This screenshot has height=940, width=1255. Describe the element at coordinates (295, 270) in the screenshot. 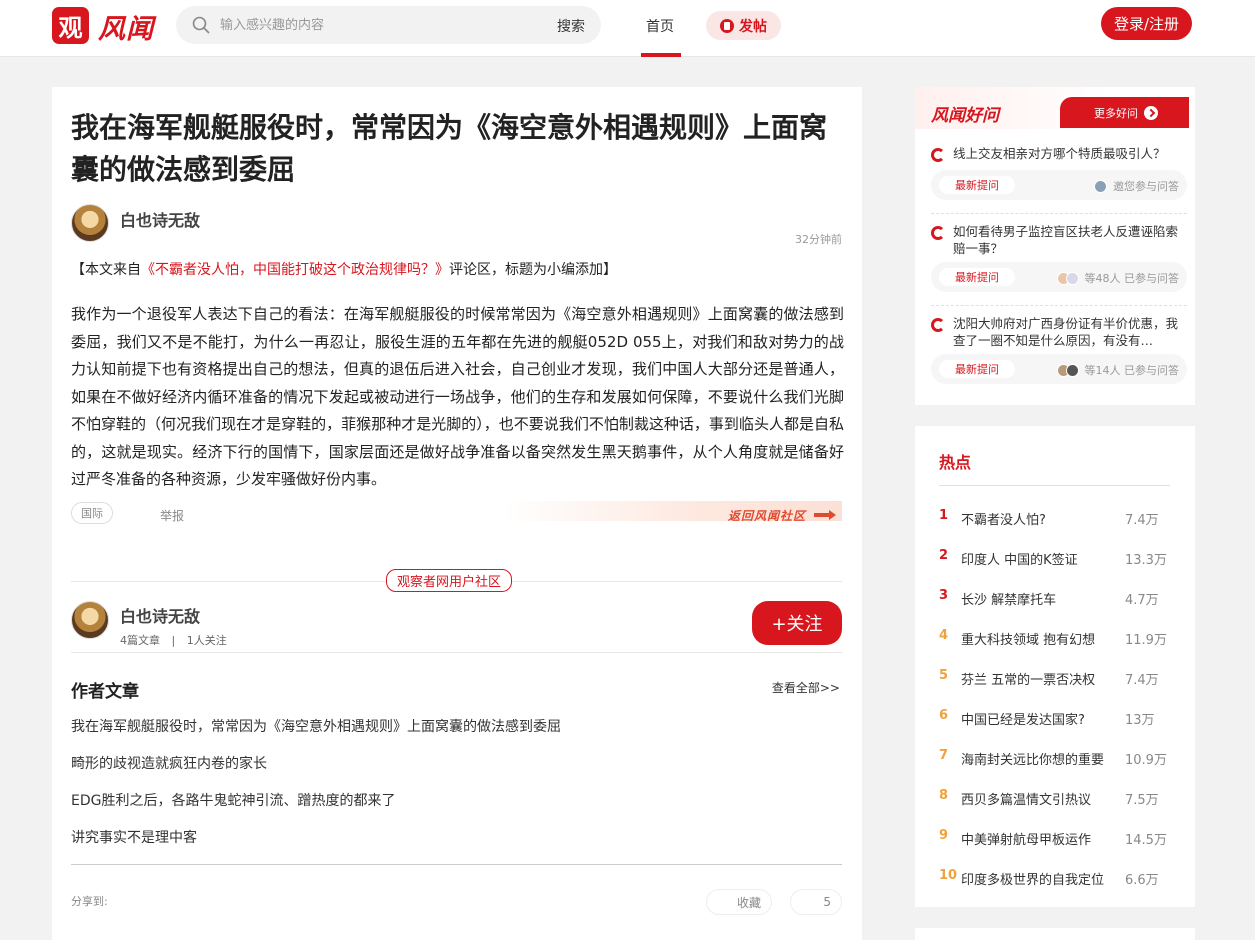

I see `source-link: 《不霸者没人怕，中国能打破这个政治规律吗？》` at that location.